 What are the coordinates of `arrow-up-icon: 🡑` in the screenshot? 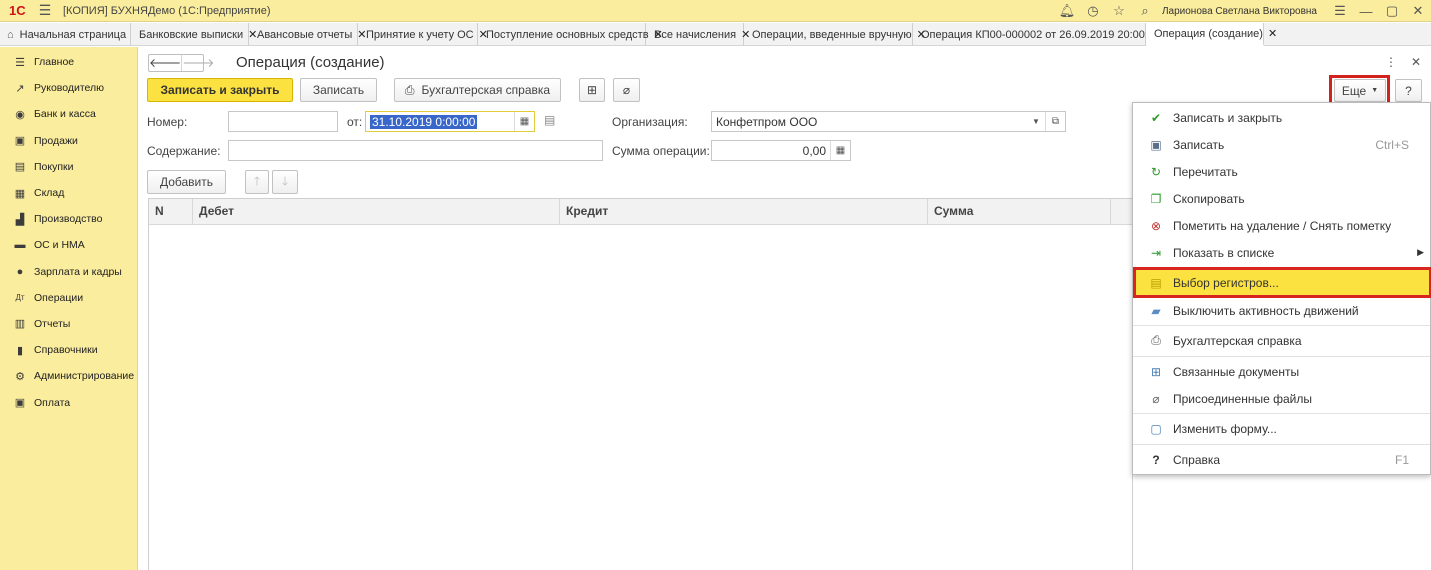 It's located at (257, 180).